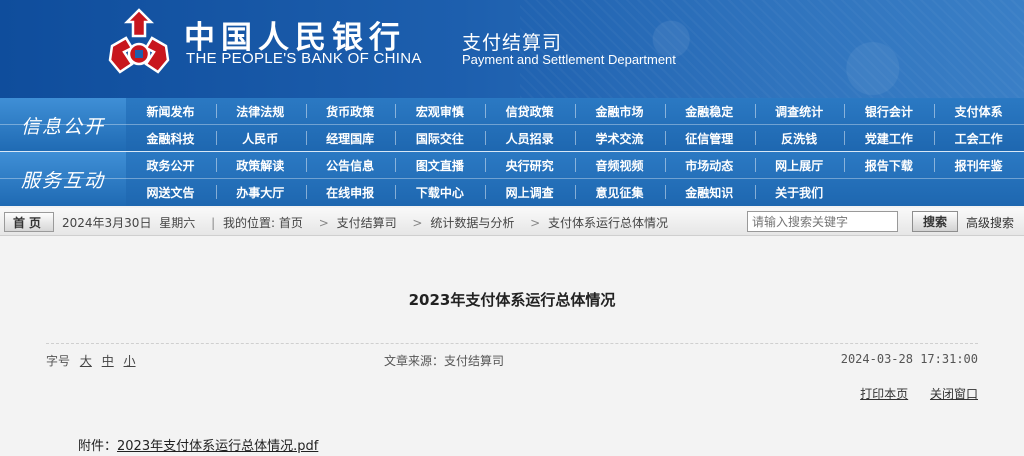 The width and height of the screenshot is (1024, 456). Describe the element at coordinates (888, 165) in the screenshot. I see `nav-item: 报告下载` at that location.